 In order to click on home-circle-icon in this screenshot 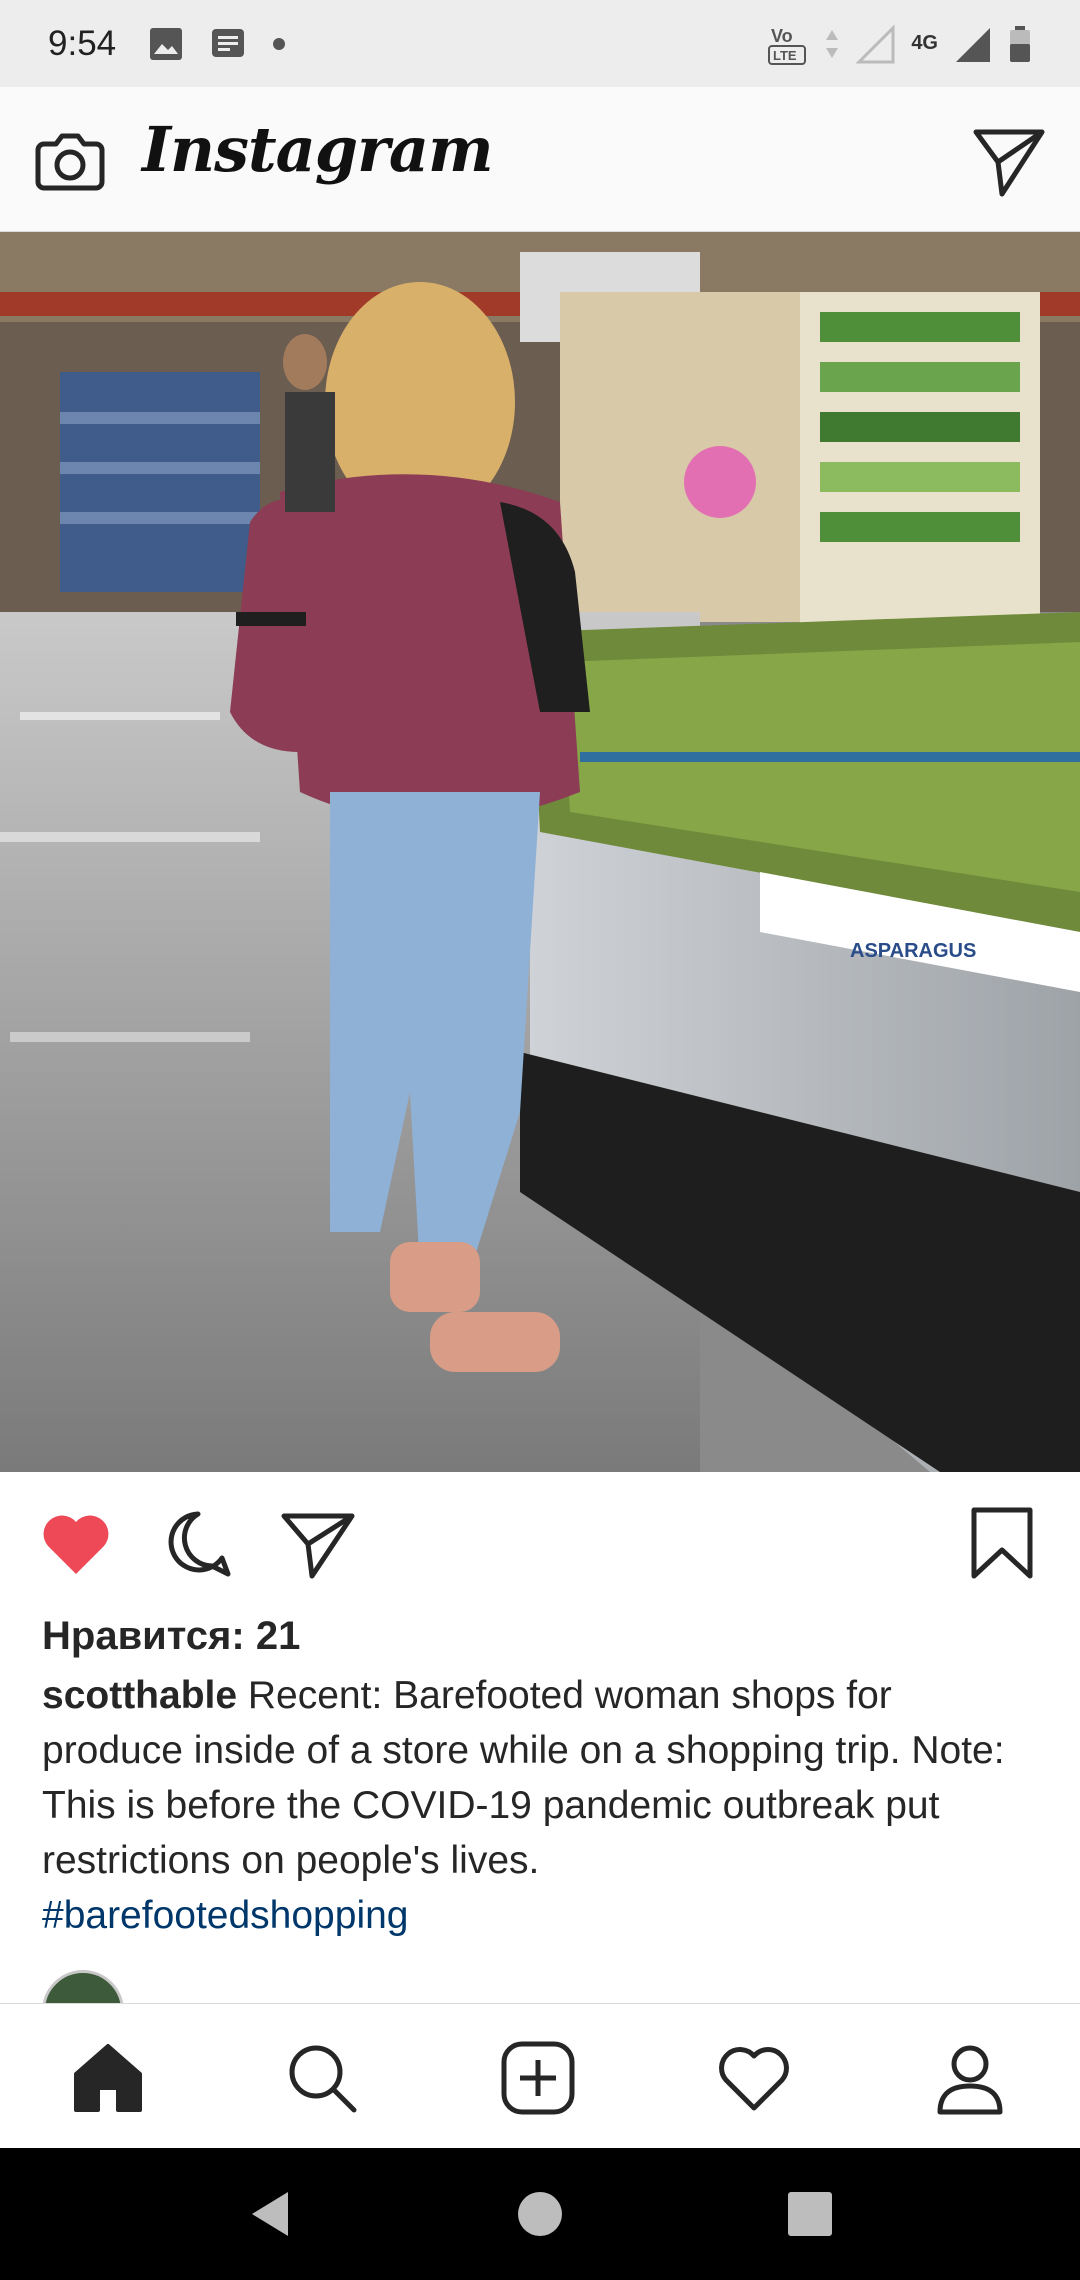, I will do `click(540, 2214)`.